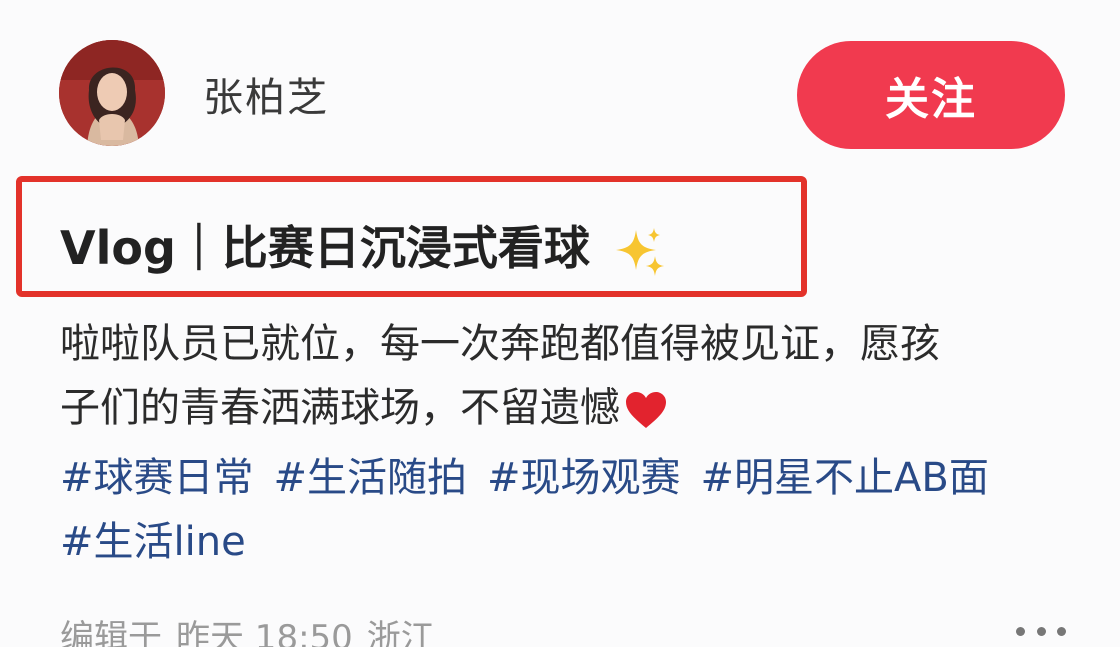 The height and width of the screenshot is (647, 1120). Describe the element at coordinates (931, 95) in the screenshot. I see `follow-button: 关注` at that location.